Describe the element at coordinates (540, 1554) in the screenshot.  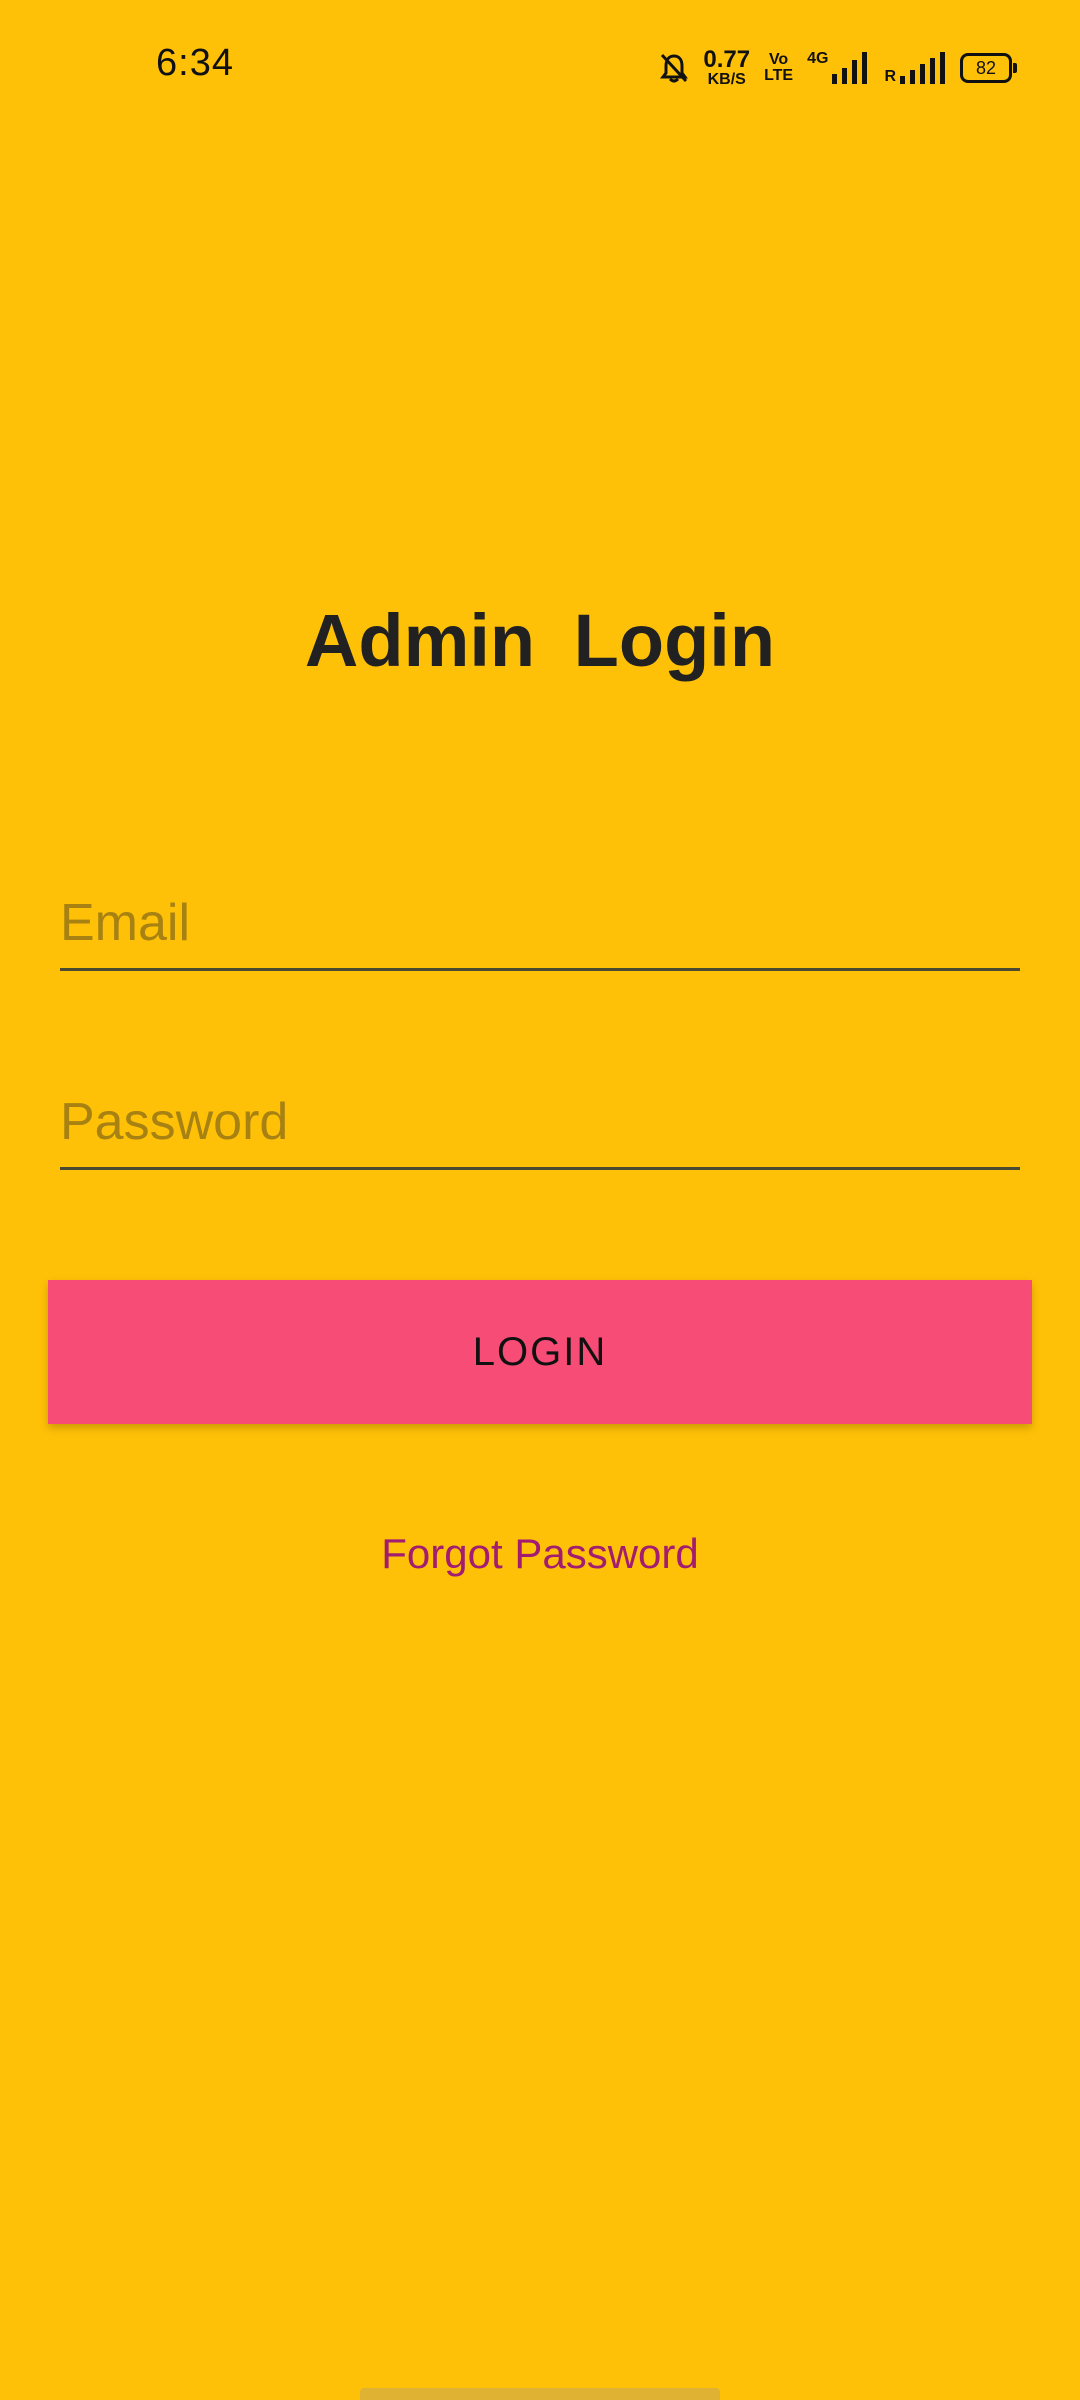
I see `forgot-password-link: Forgot Password` at that location.